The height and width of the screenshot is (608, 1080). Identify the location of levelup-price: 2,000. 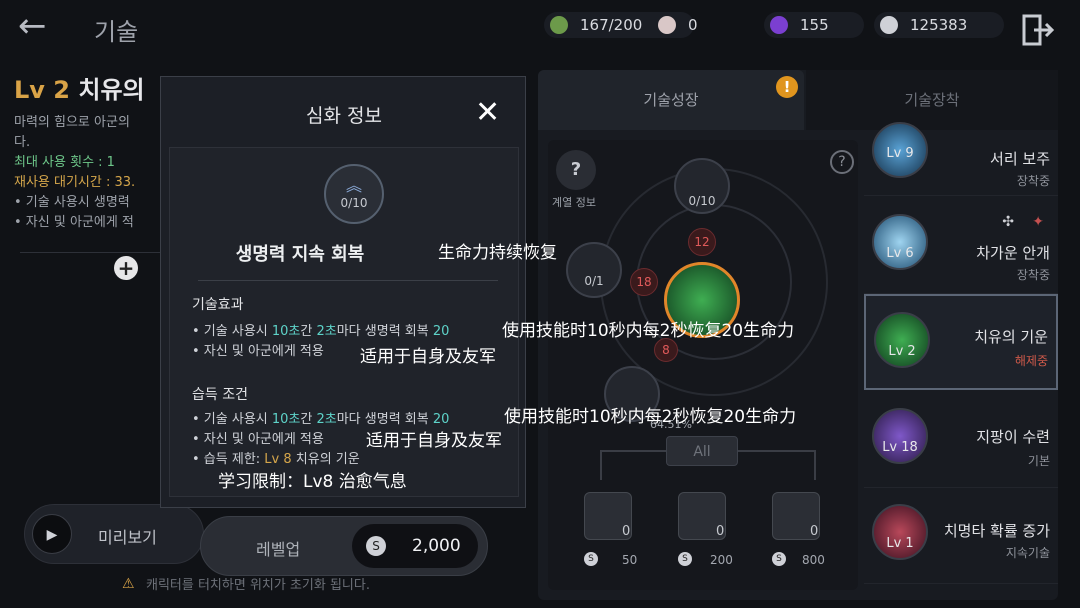
(436, 546).